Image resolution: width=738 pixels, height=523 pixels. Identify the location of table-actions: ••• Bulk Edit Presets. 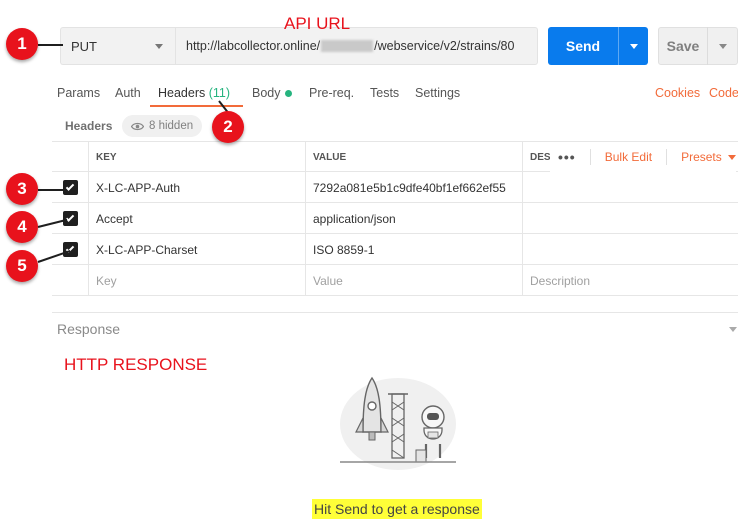
(643, 157).